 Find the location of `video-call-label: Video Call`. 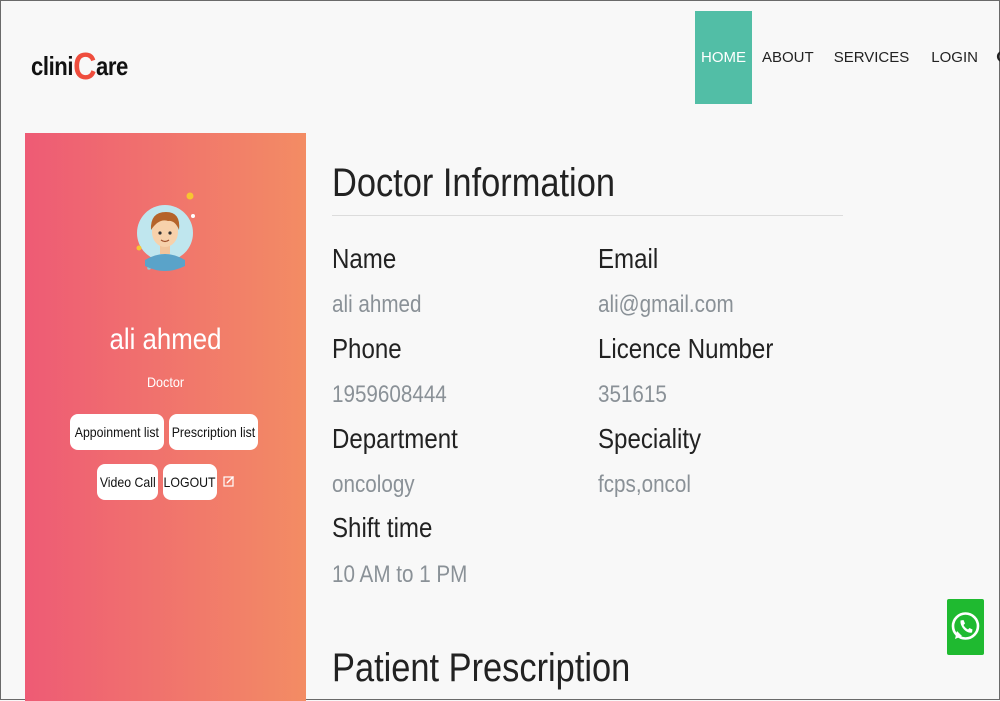

video-call-label: Video Call is located at coordinates (127, 482).